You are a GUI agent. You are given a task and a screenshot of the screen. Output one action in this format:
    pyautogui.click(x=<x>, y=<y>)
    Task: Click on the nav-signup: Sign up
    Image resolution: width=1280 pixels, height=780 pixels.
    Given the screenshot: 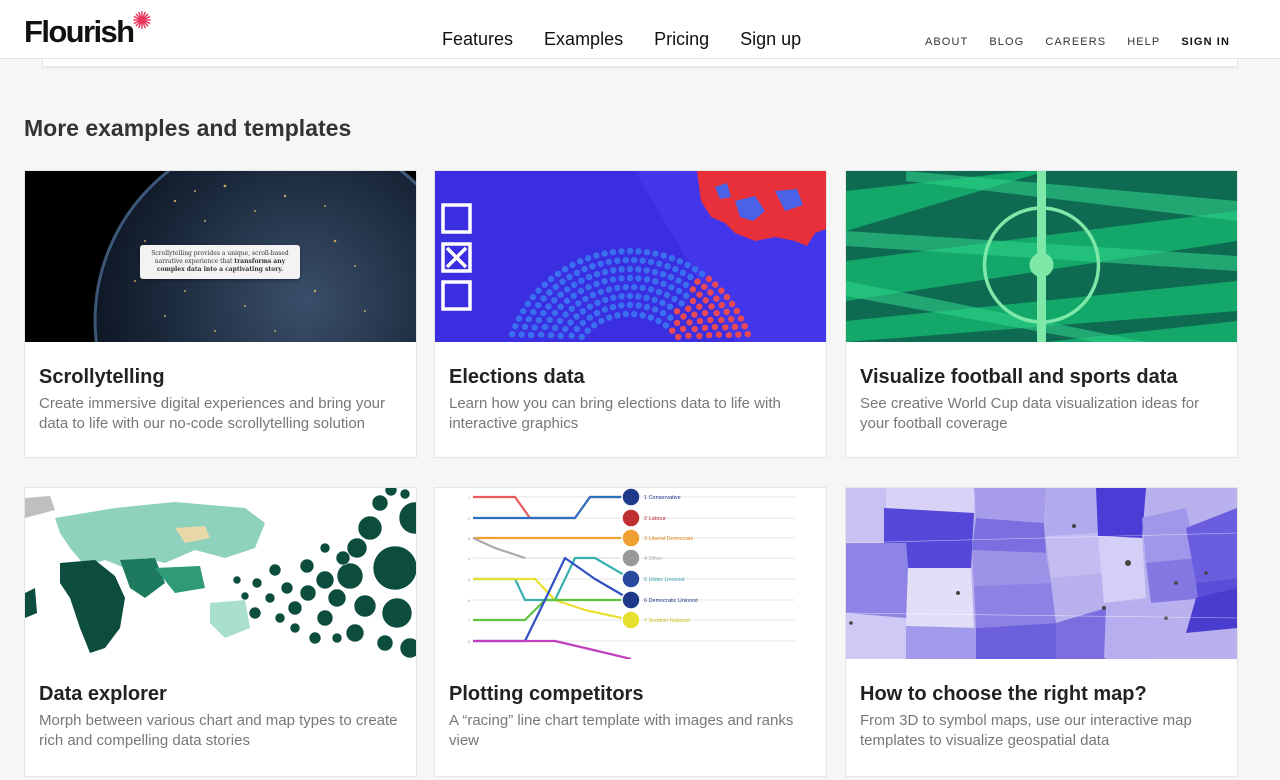 What is the action you would take?
    pyautogui.click(x=770, y=39)
    